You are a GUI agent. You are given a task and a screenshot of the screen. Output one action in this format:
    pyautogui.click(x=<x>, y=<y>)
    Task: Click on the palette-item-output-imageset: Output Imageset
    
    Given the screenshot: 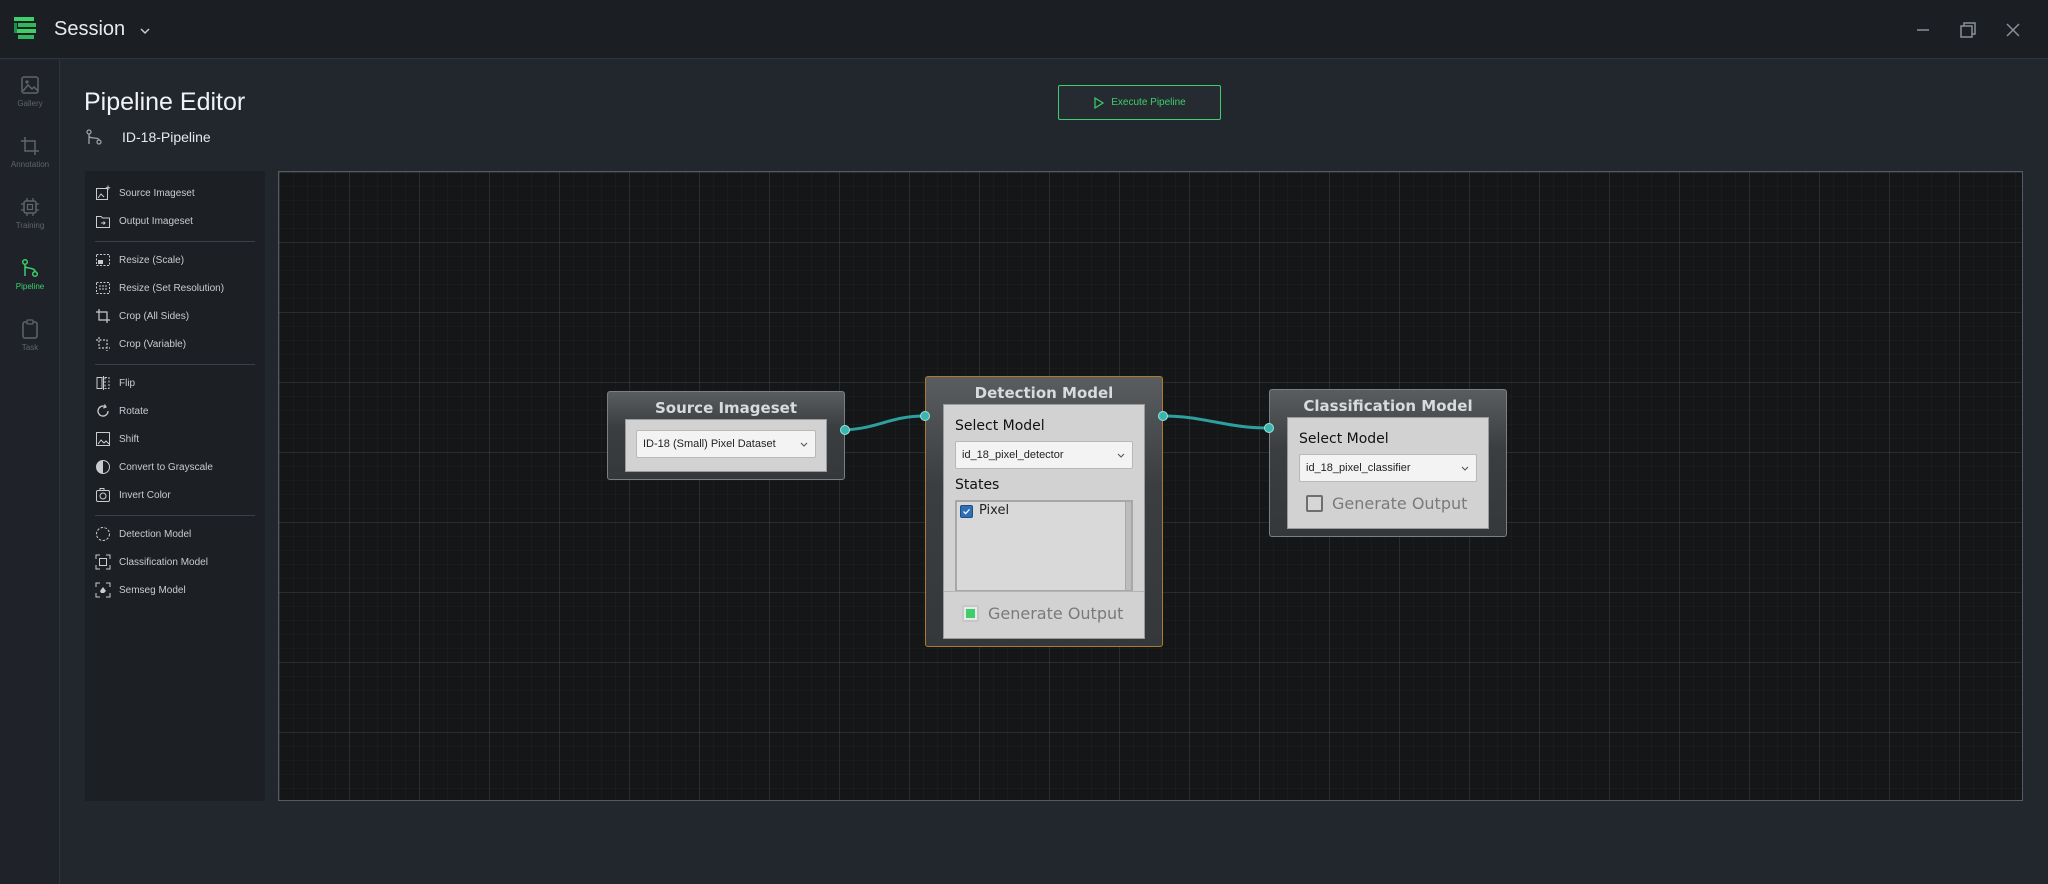 What is the action you would take?
    pyautogui.click(x=144, y=221)
    